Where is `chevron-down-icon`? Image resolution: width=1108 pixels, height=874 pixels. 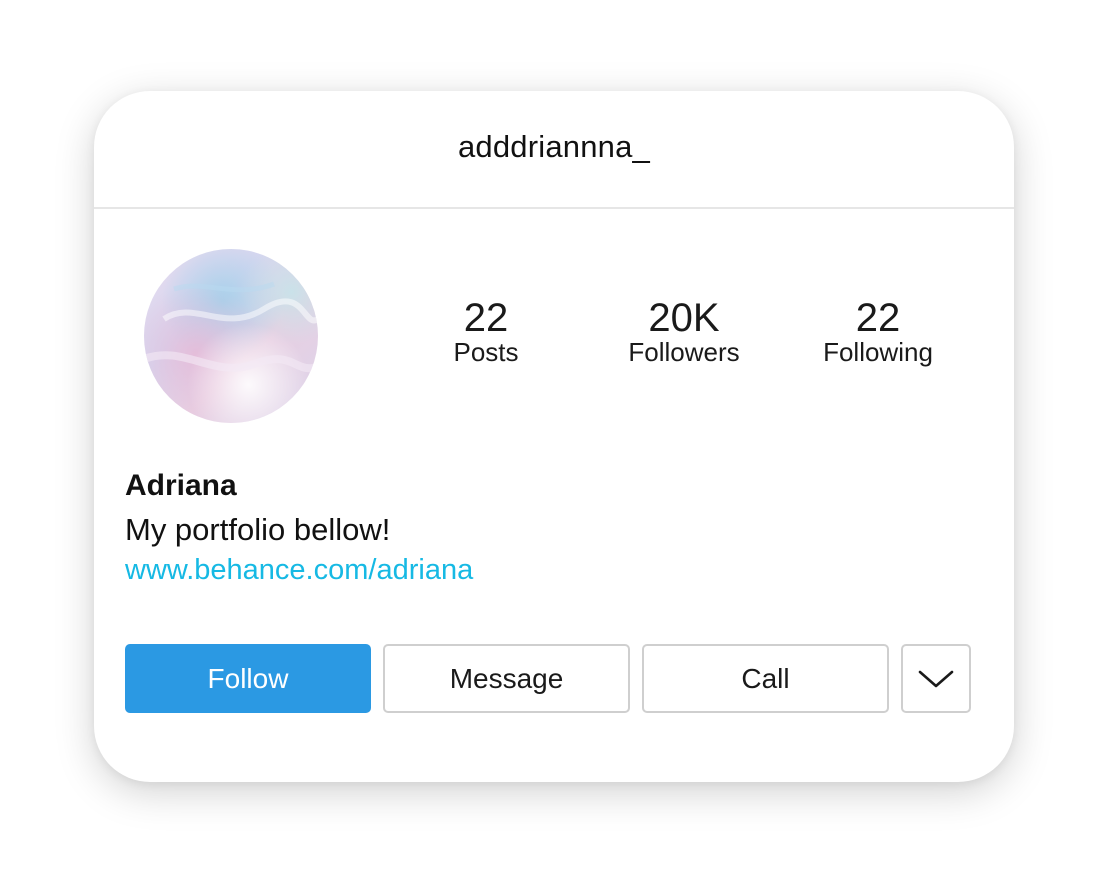 chevron-down-icon is located at coordinates (936, 678).